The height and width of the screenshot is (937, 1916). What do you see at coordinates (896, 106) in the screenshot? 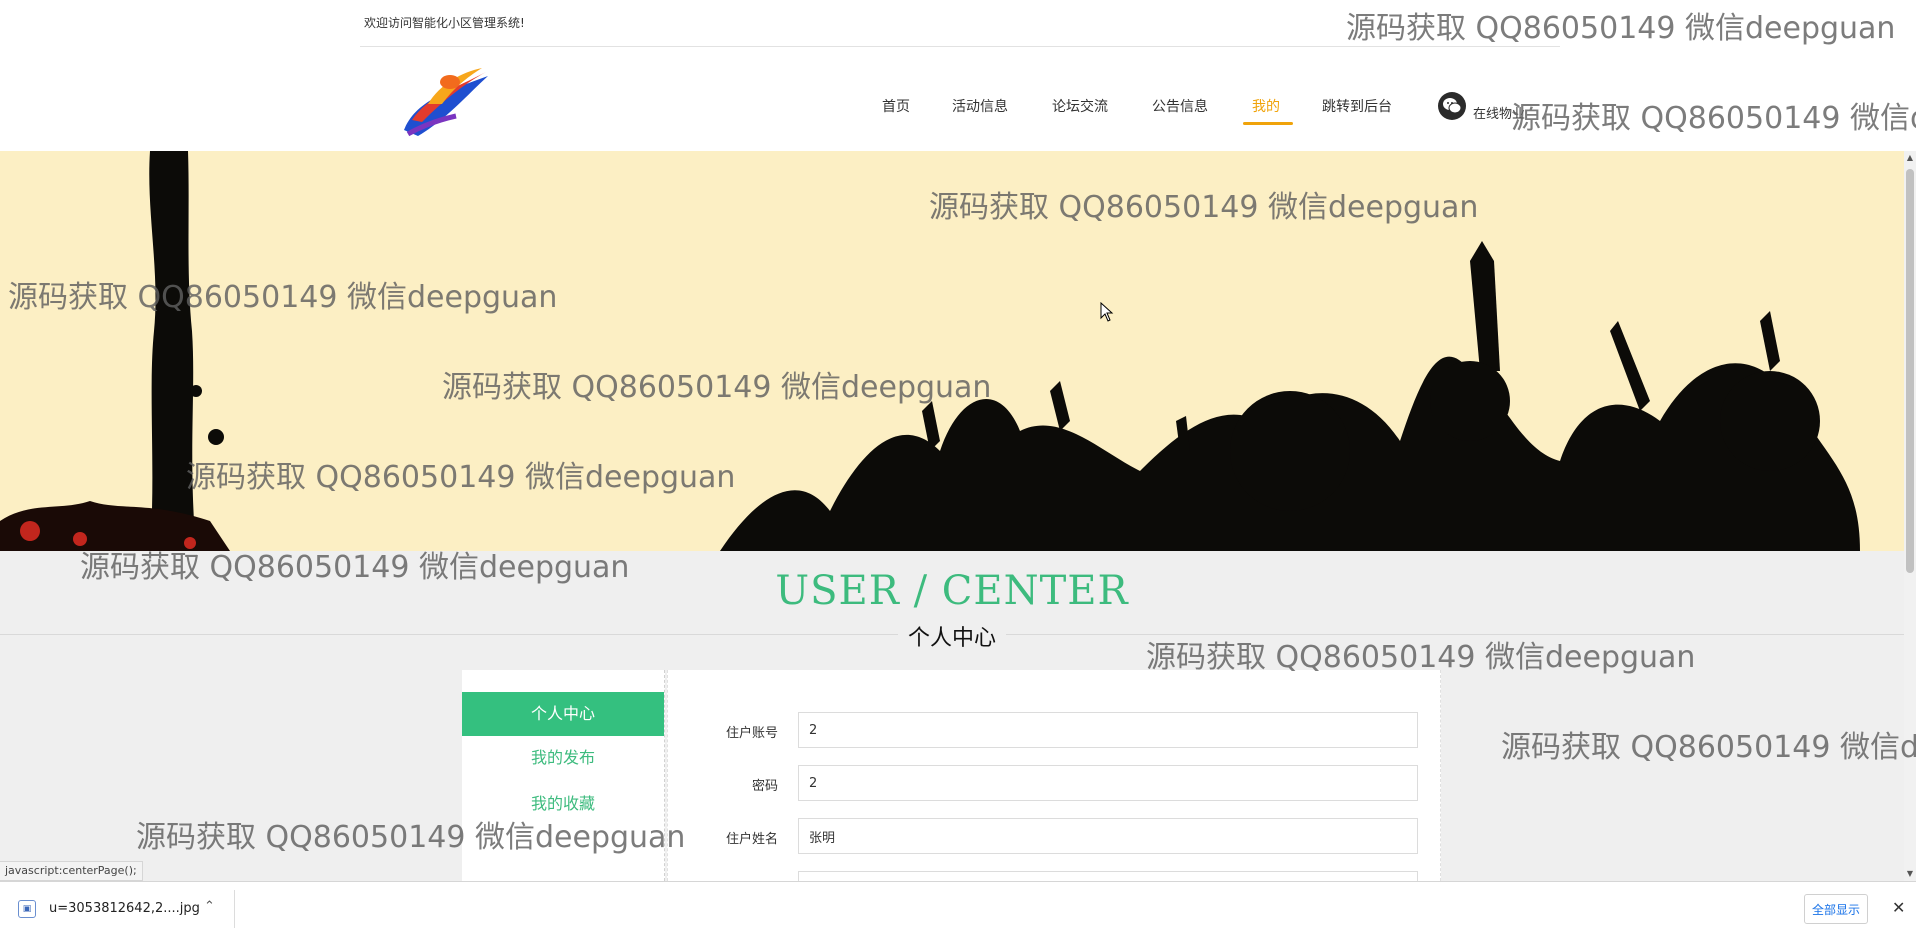
I see `nav-item-home: 首页` at bounding box center [896, 106].